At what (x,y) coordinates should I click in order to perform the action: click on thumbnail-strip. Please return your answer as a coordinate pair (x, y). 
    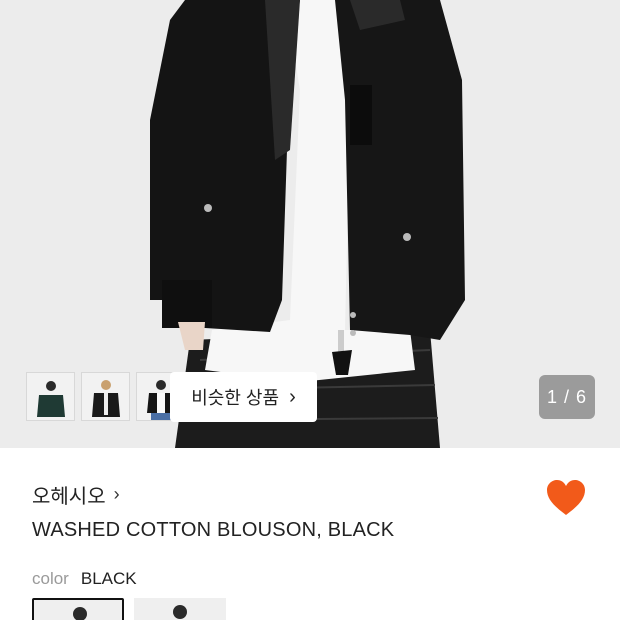
    Looking at the image, I should click on (105, 396).